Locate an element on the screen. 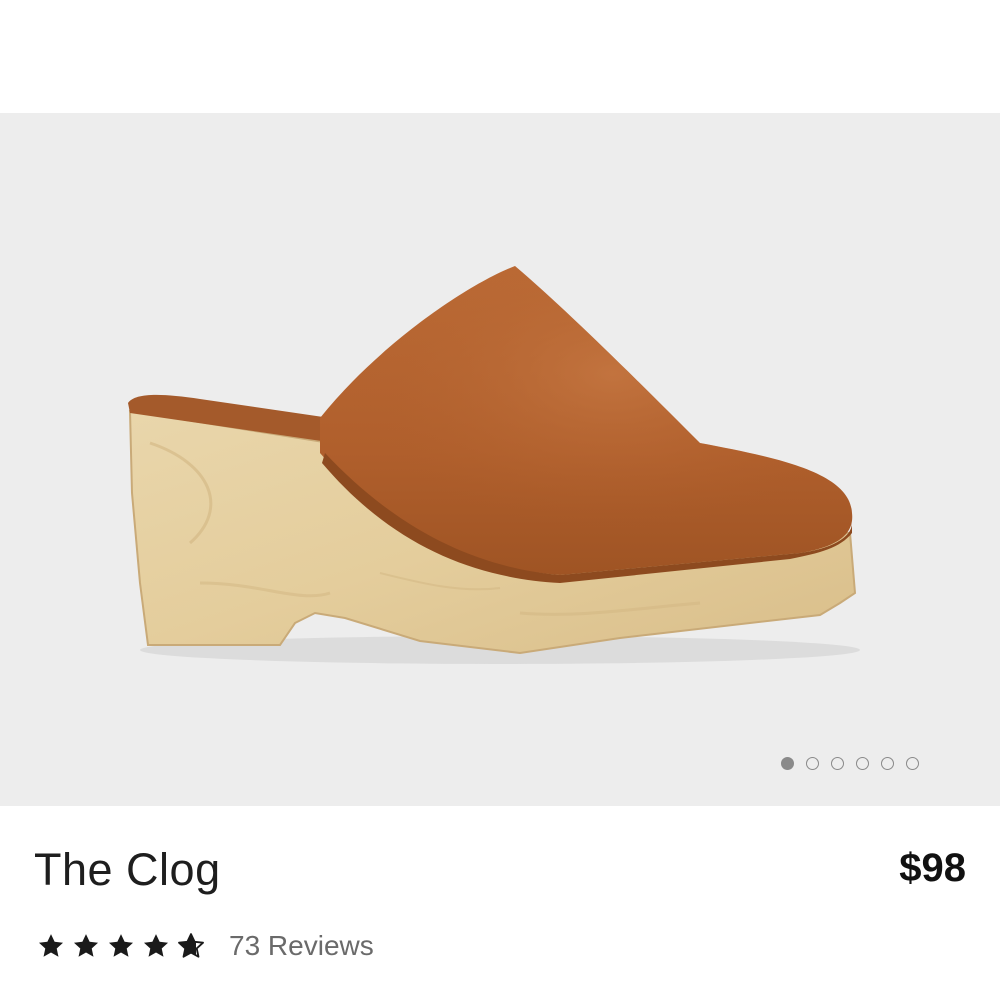  reviews-link: 73 Reviews is located at coordinates (301, 946).